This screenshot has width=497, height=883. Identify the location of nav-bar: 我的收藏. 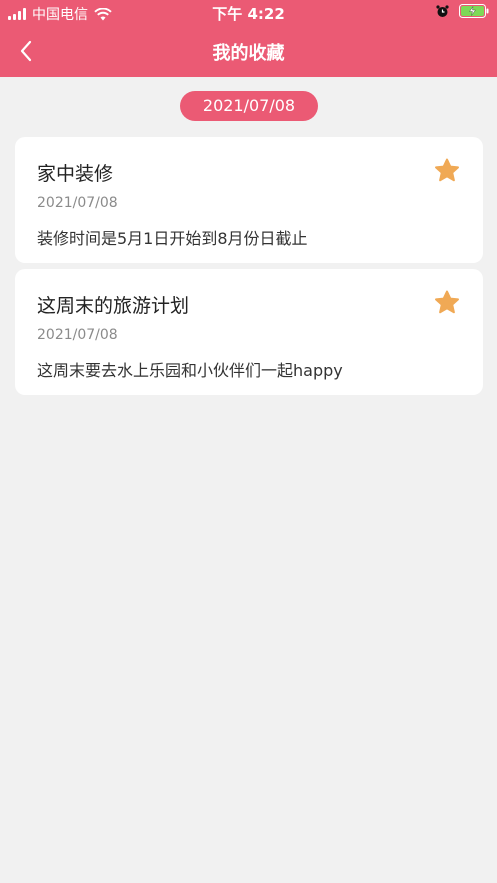
(248, 50).